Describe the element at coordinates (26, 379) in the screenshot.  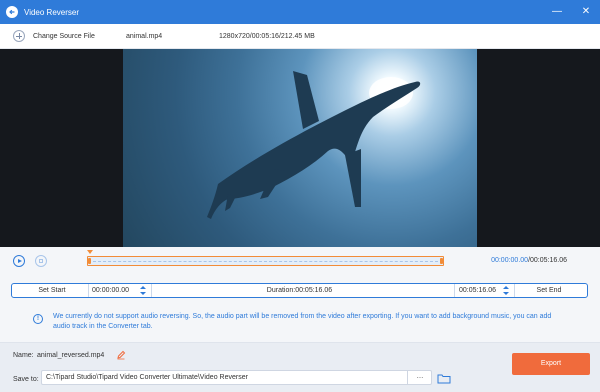
I see `save-to-label: Save to:` at that location.